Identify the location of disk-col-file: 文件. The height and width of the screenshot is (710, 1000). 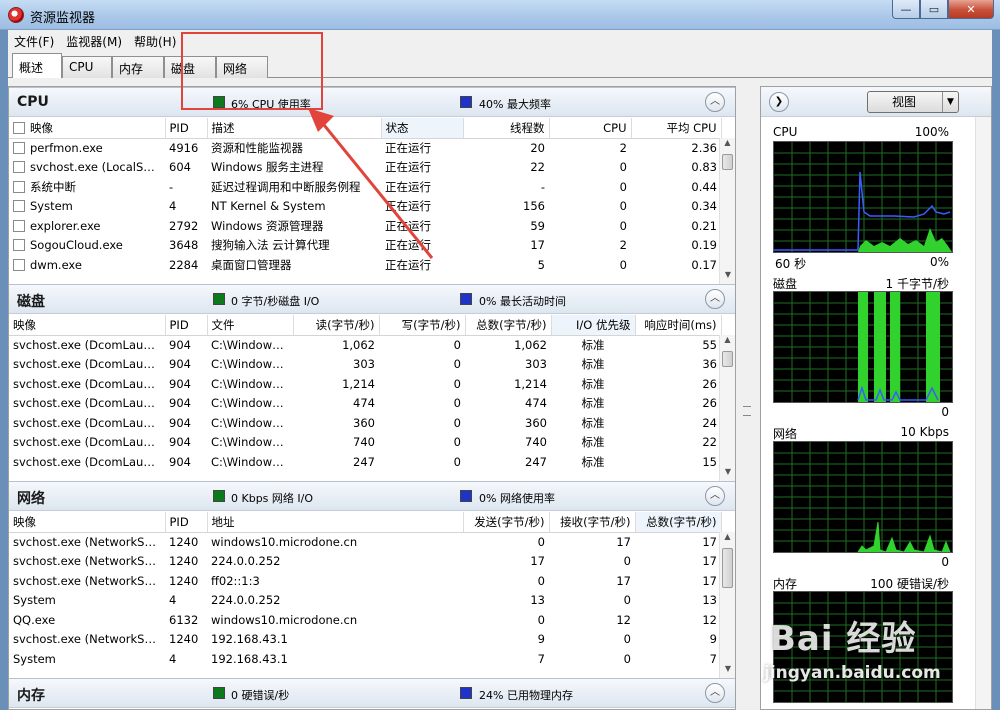
(250, 325).